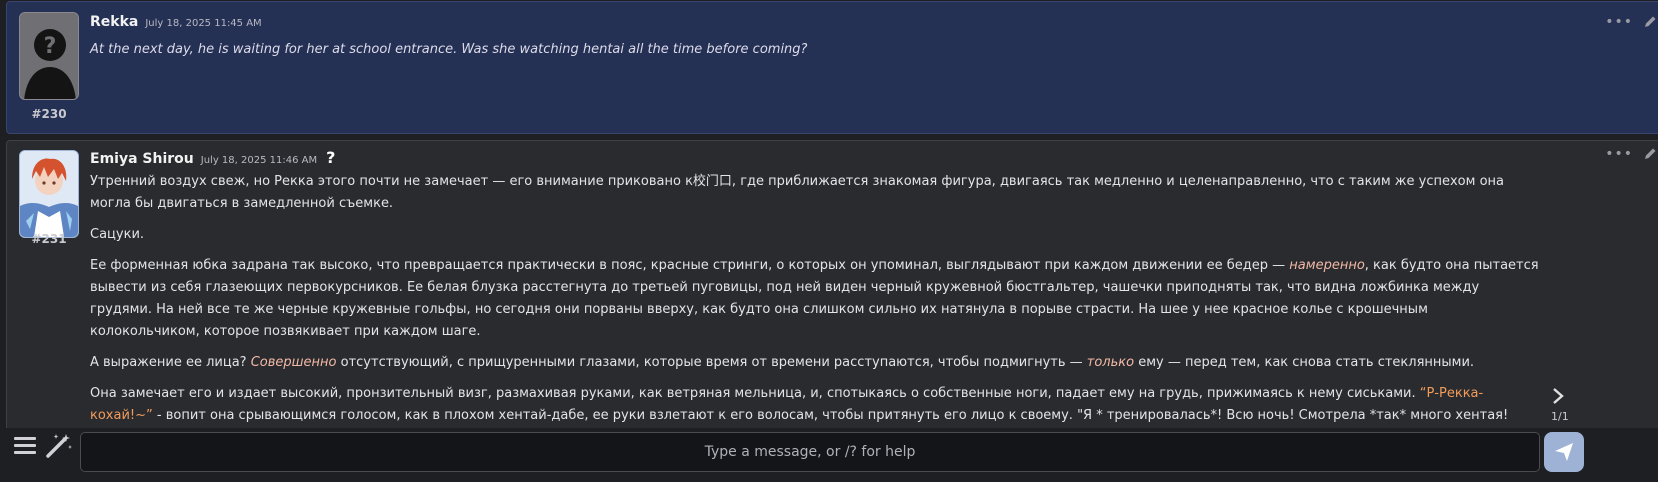 Image resolution: width=1658 pixels, height=482 pixels. Describe the element at coordinates (117, 234) in the screenshot. I see `paragraph-text: Сацуки.` at that location.